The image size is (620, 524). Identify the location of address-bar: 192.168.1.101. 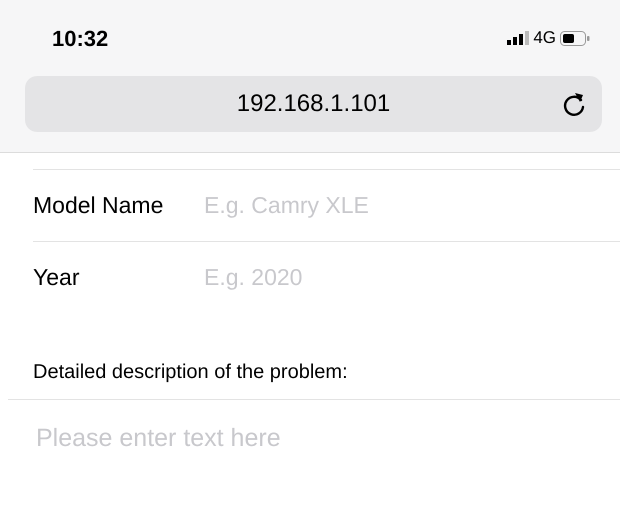
(313, 104).